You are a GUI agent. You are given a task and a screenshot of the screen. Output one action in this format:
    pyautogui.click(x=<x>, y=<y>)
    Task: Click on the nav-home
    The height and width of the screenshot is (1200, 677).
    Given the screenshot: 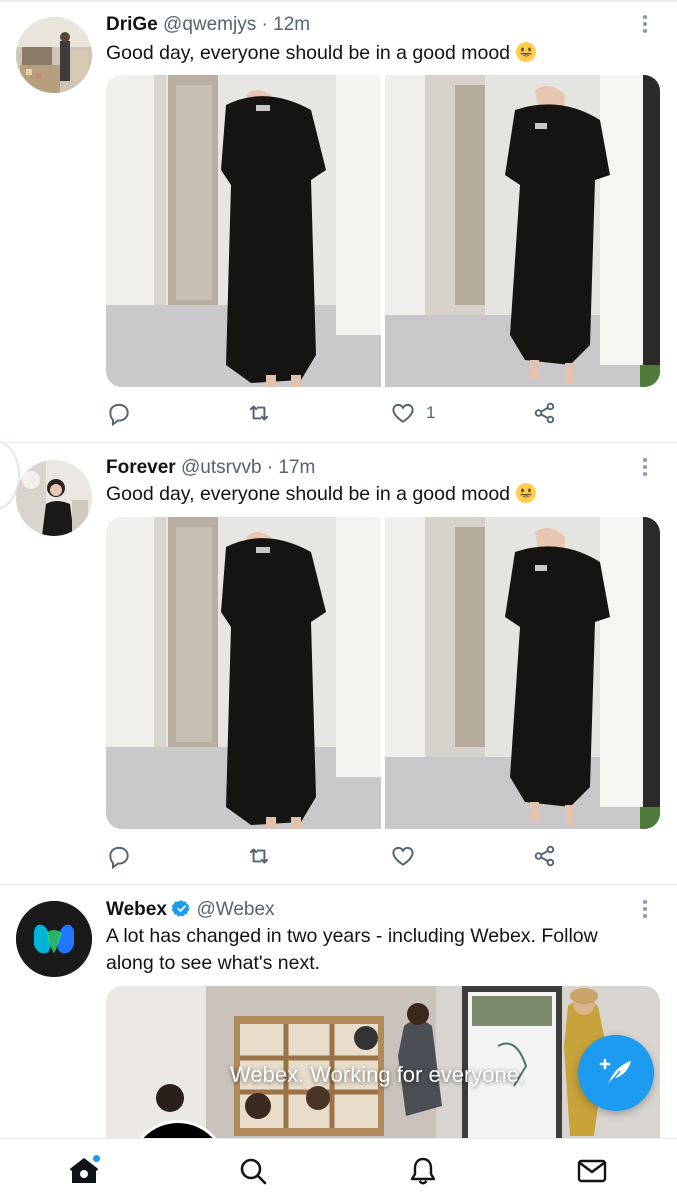 What is the action you would take?
    pyautogui.click(x=84, y=1171)
    